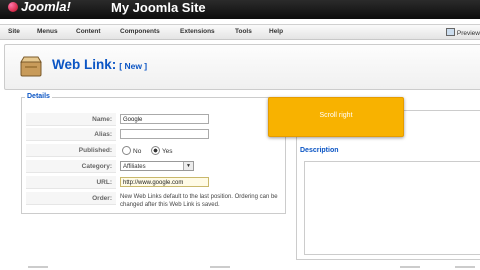 Image resolution: width=480 pixels, height=270 pixels. What do you see at coordinates (319, 150) in the screenshot?
I see `description-legend: Description` at bounding box center [319, 150].